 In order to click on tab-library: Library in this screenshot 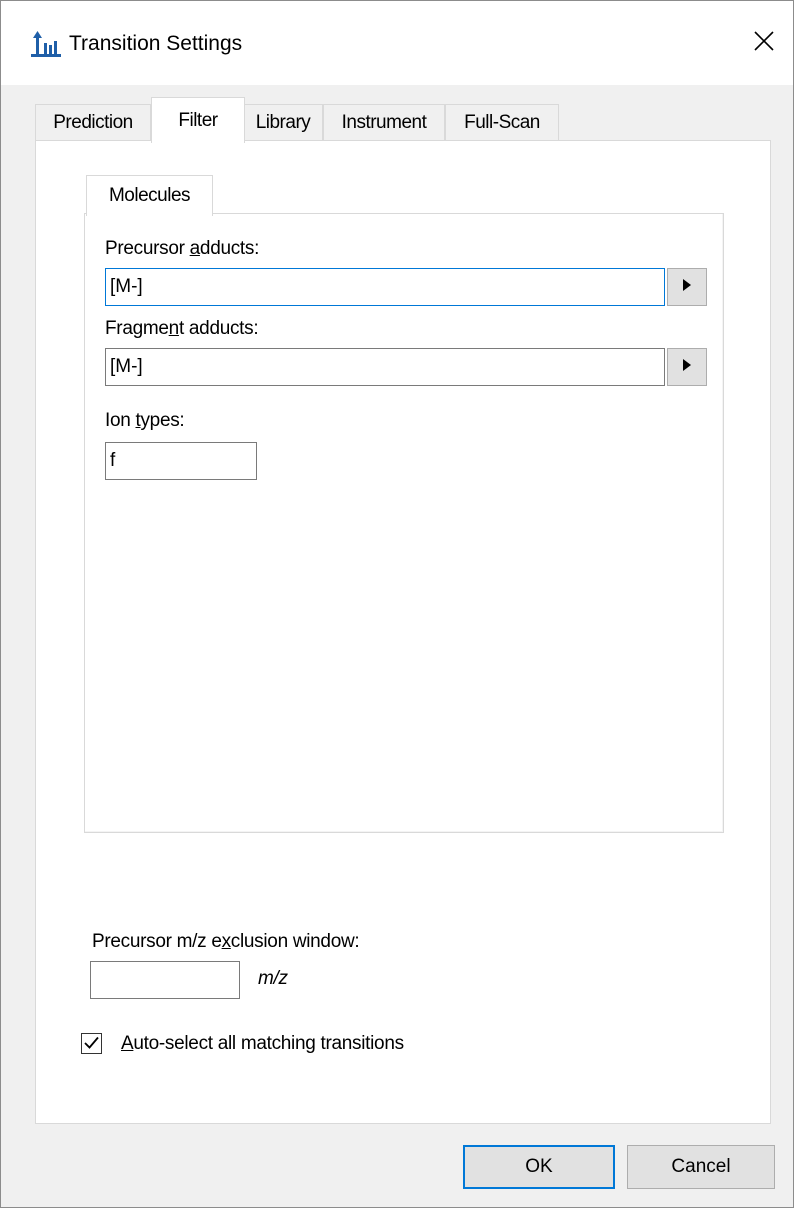, I will do `click(283, 122)`.